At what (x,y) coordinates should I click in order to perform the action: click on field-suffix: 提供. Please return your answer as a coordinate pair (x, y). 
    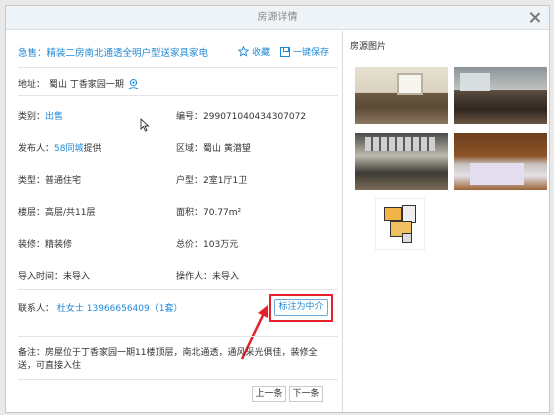
    Looking at the image, I should click on (92, 149).